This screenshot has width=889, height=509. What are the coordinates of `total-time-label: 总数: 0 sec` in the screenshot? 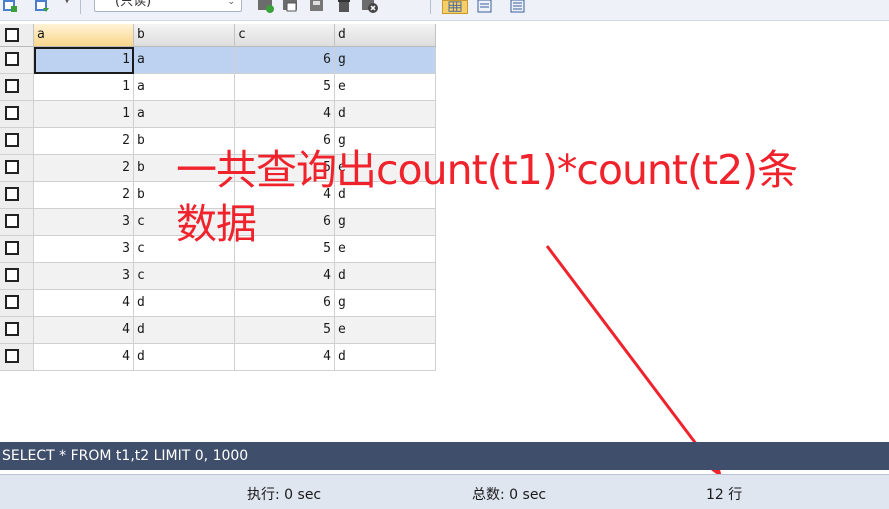 It's located at (509, 495).